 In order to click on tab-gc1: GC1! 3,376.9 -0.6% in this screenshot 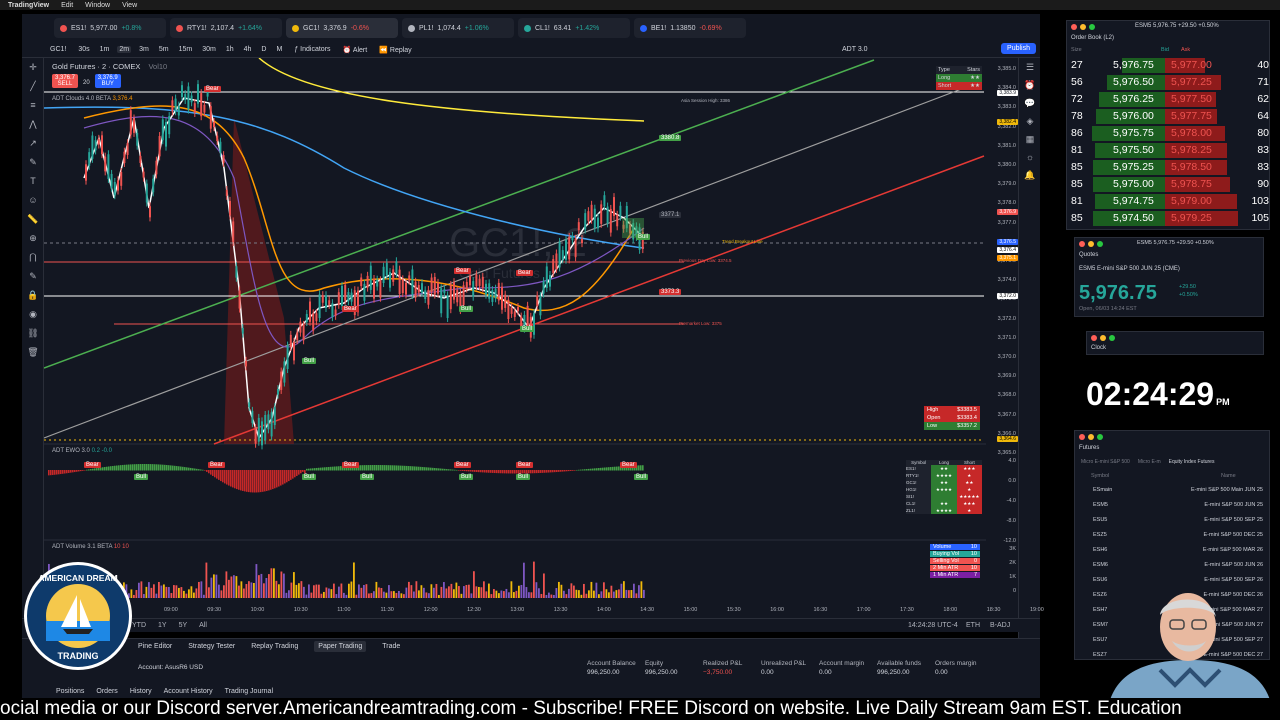, I will do `click(342, 28)`.